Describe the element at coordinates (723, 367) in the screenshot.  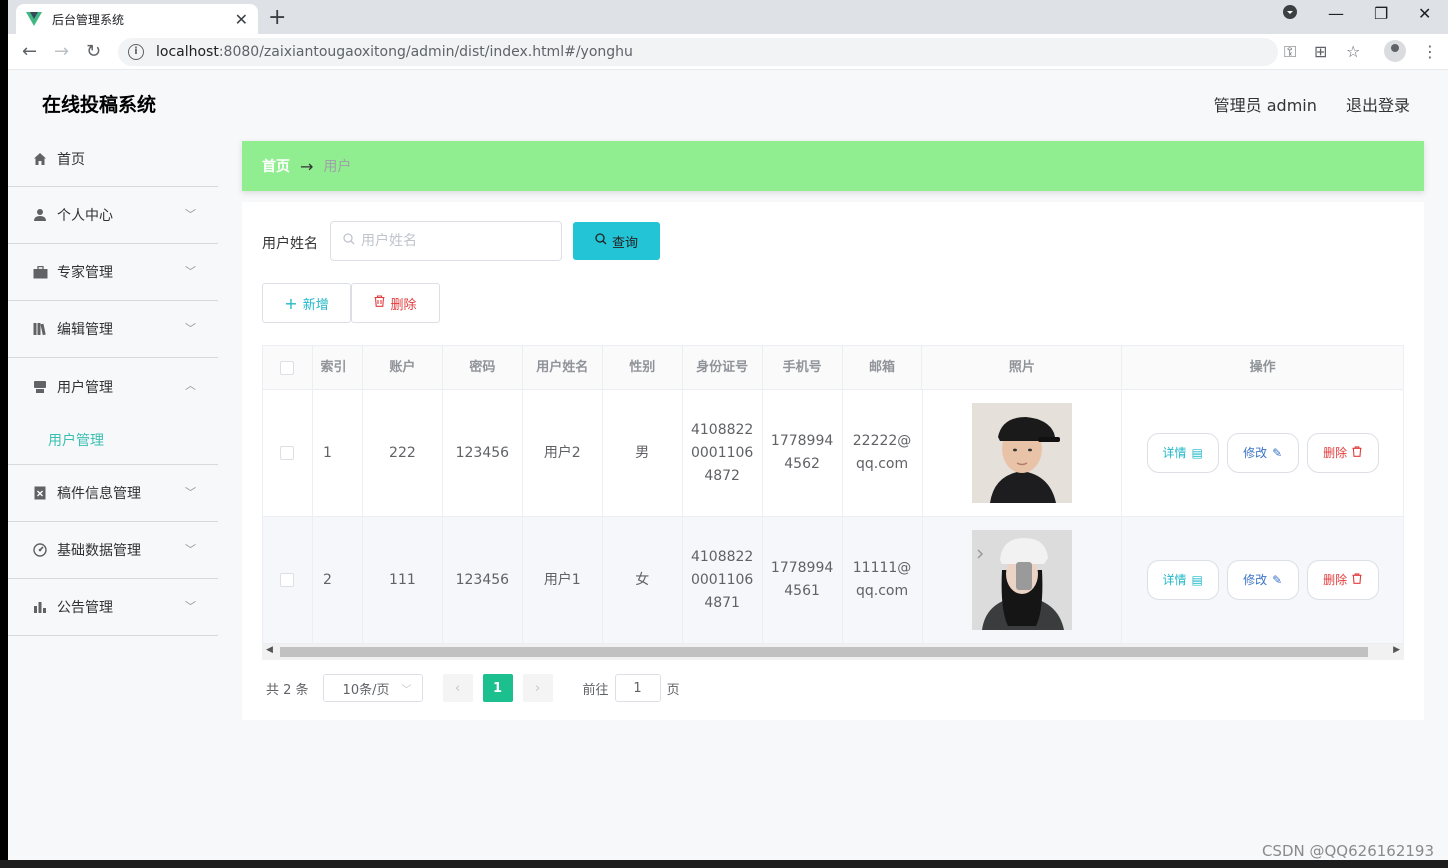
I see `column-header: 身份证号` at that location.